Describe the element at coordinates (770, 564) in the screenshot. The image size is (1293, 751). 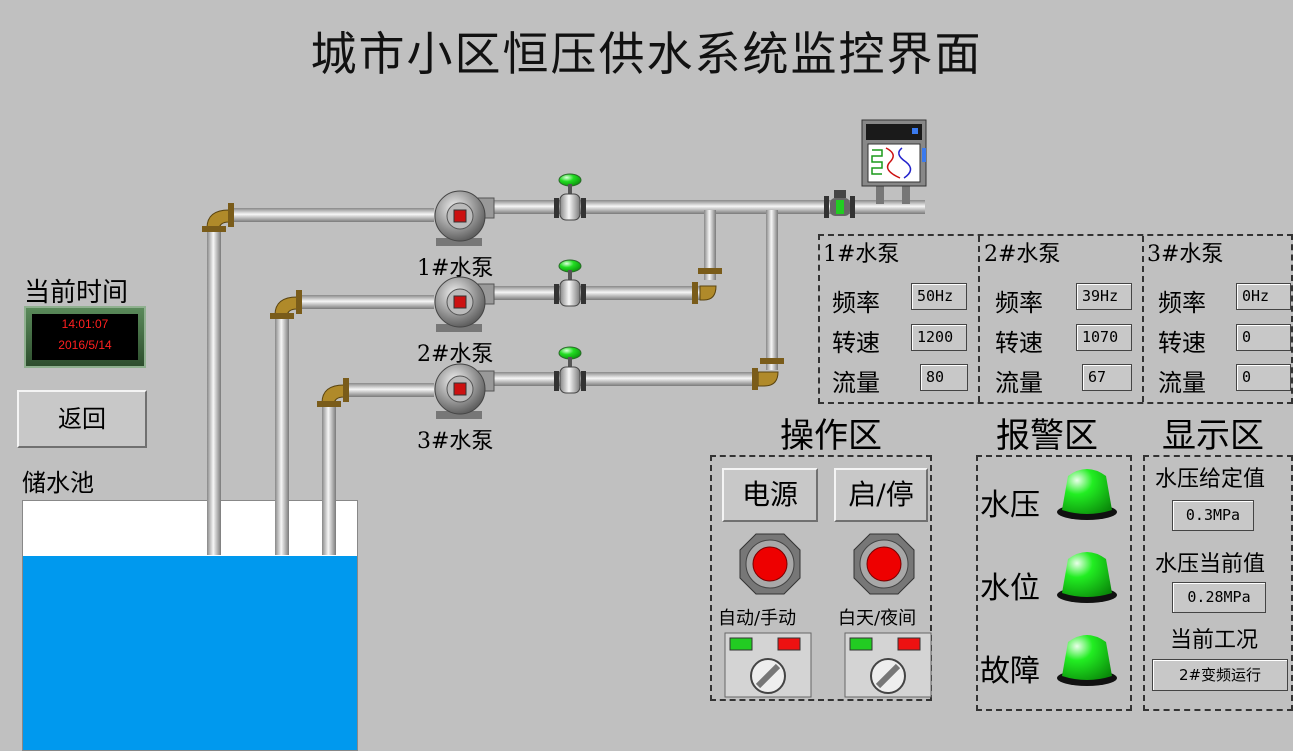
I see `power-push-button` at that location.